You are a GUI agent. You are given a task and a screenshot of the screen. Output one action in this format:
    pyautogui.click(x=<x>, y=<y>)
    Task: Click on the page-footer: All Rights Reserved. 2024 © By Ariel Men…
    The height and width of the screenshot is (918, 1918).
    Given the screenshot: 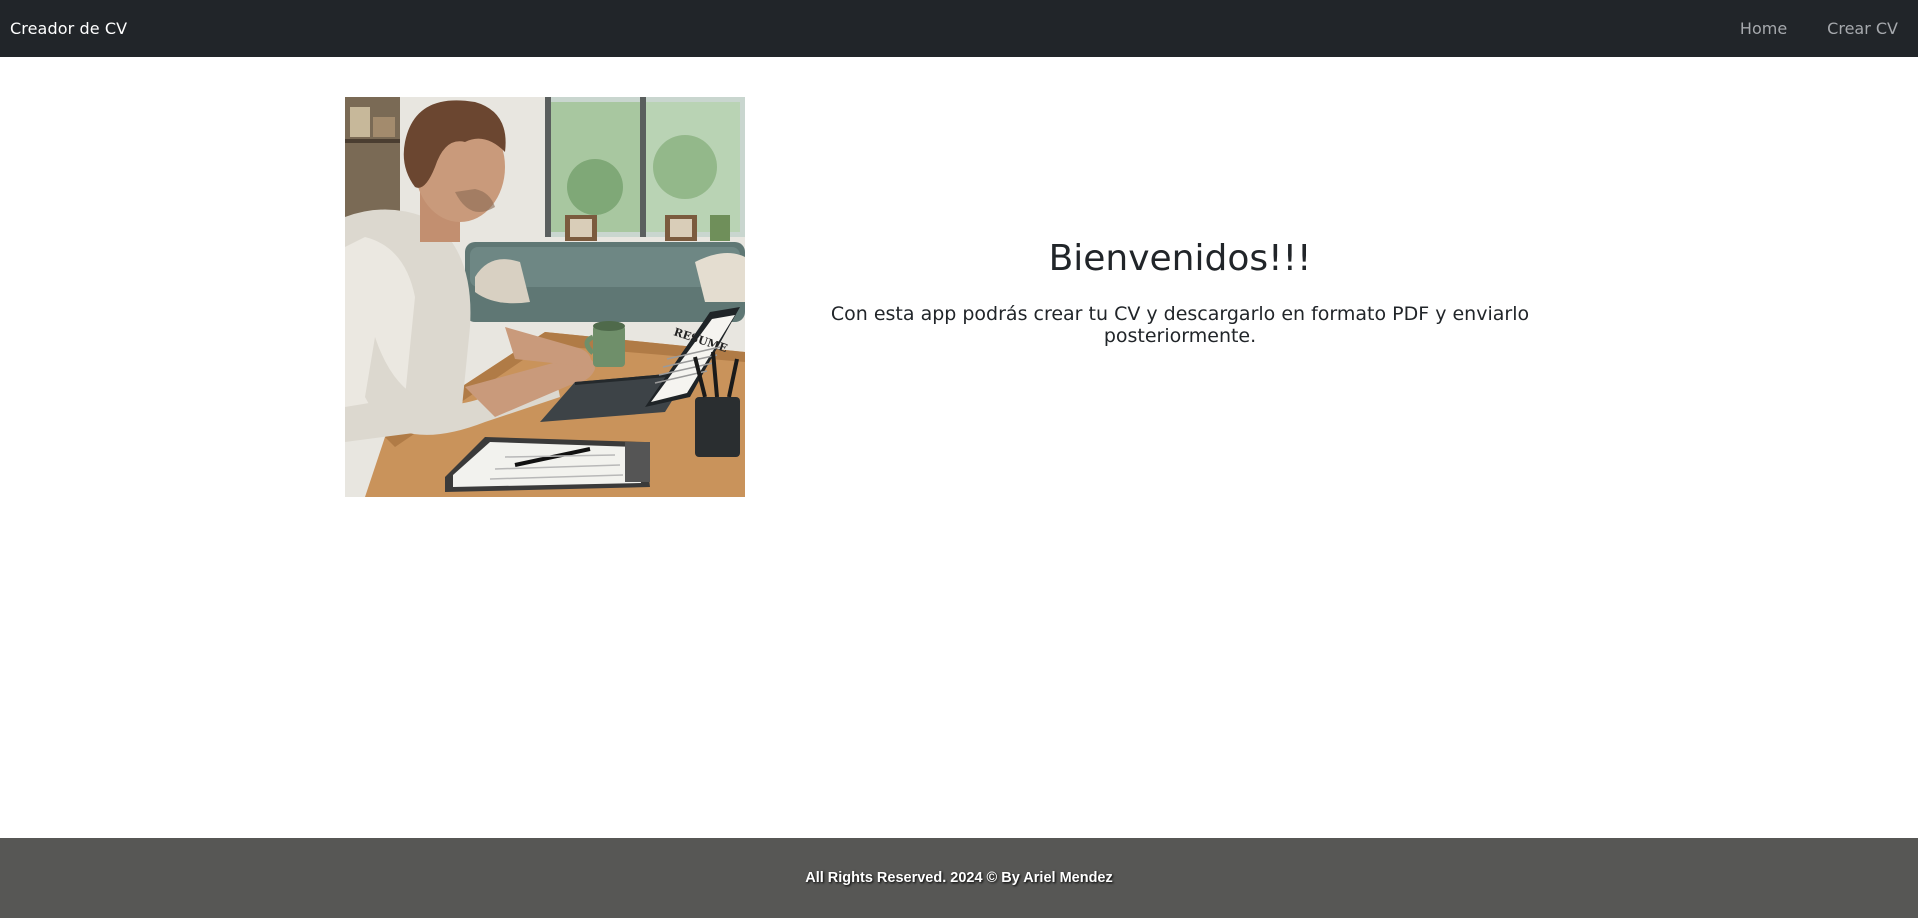 What is the action you would take?
    pyautogui.click(x=959, y=878)
    